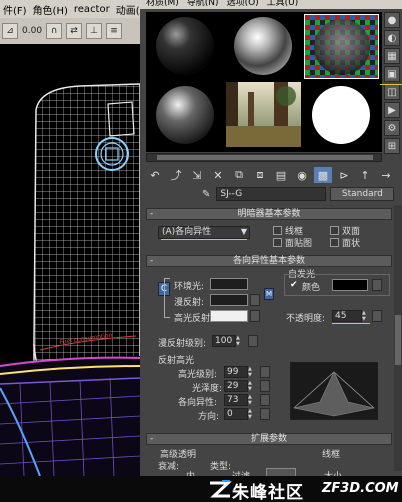 The width and height of the screenshot is (402, 502). What do you see at coordinates (10, 31) in the screenshot?
I see `snap-icon: ⊿` at bounding box center [10, 31].